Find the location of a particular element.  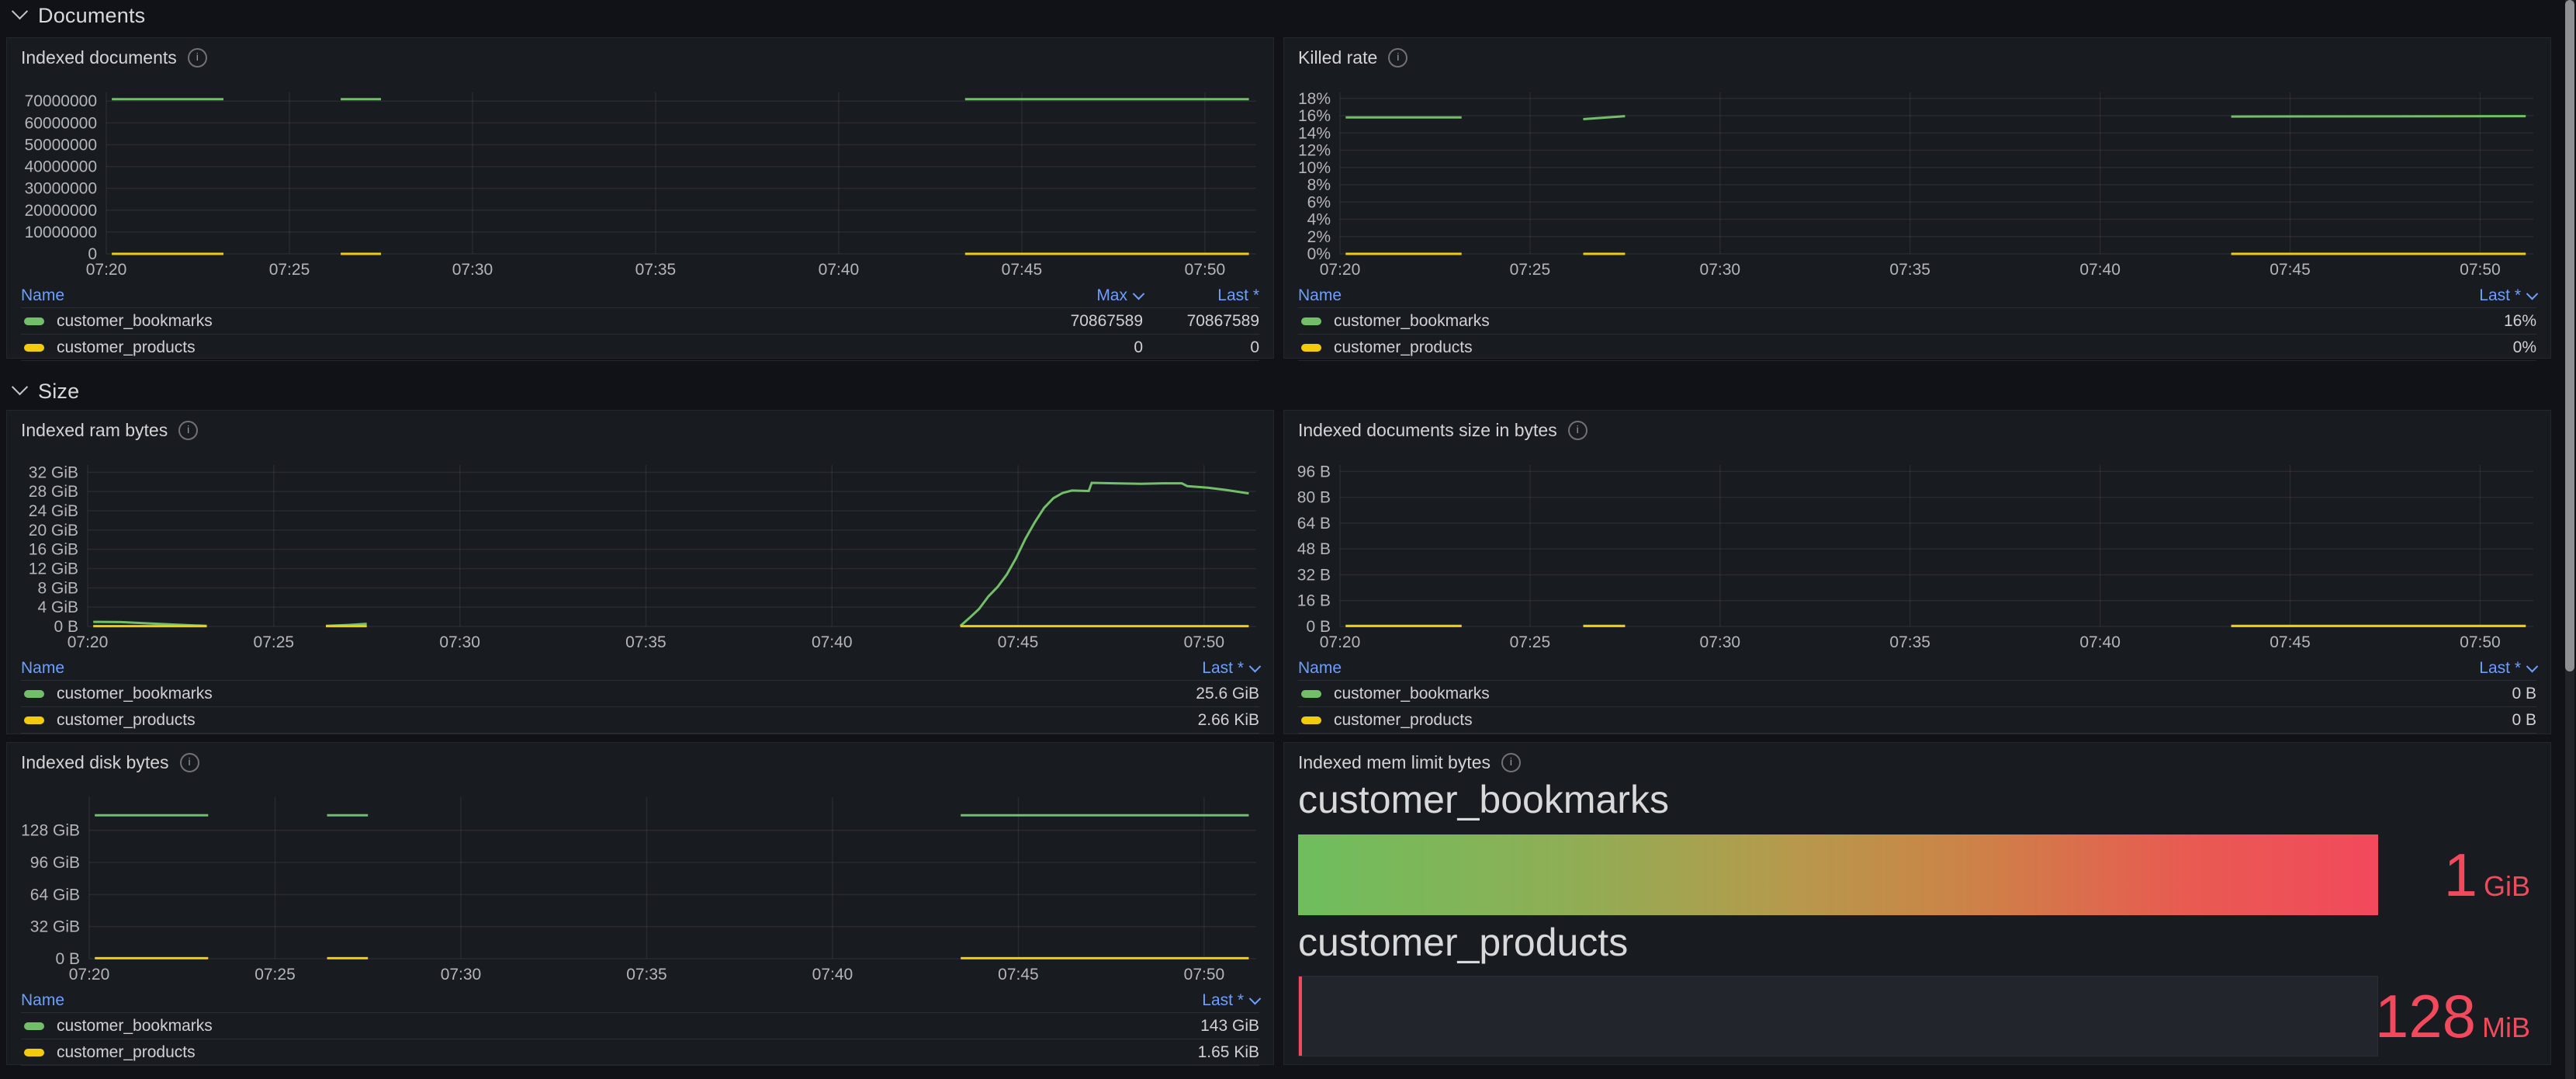

y-axis-tick-label: 30000000 is located at coordinates (61, 189).